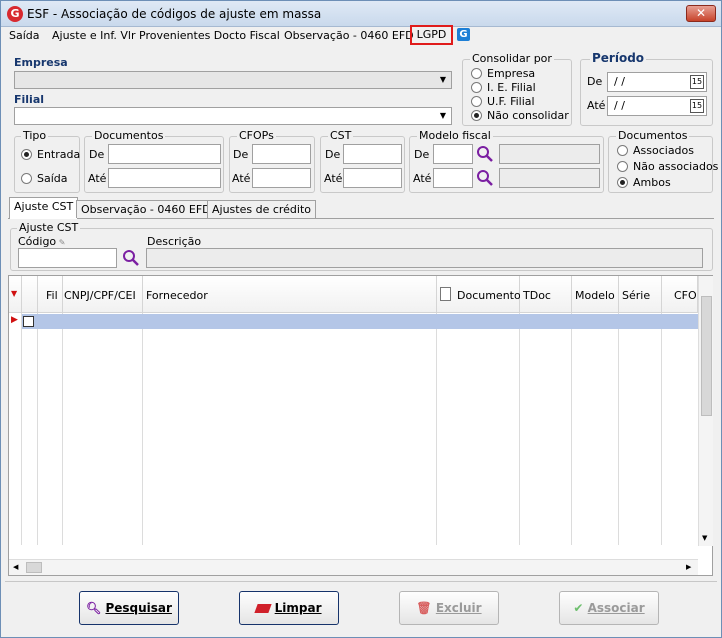  I want to click on modelo-de-desc, so click(549, 154).